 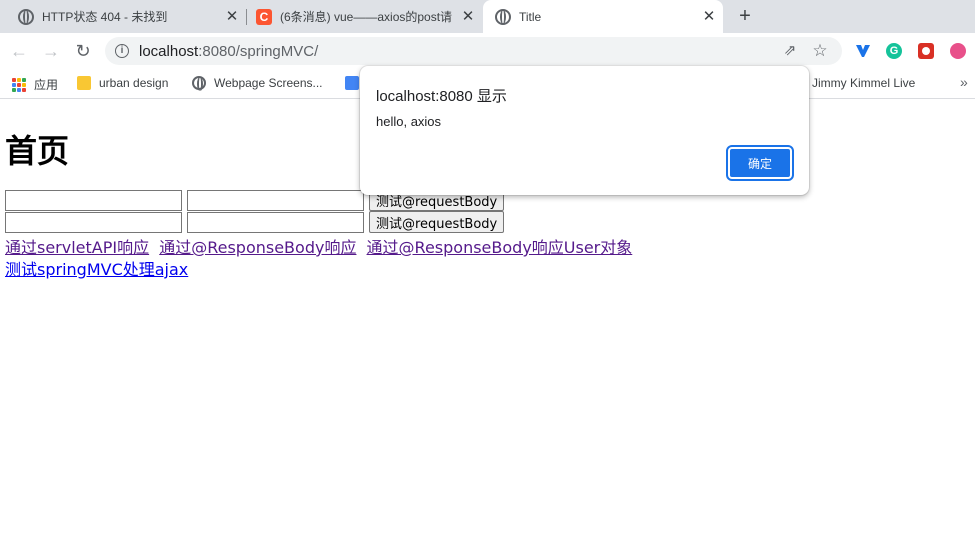 I want to click on dialog-message: hello, axios, so click(x=409, y=121).